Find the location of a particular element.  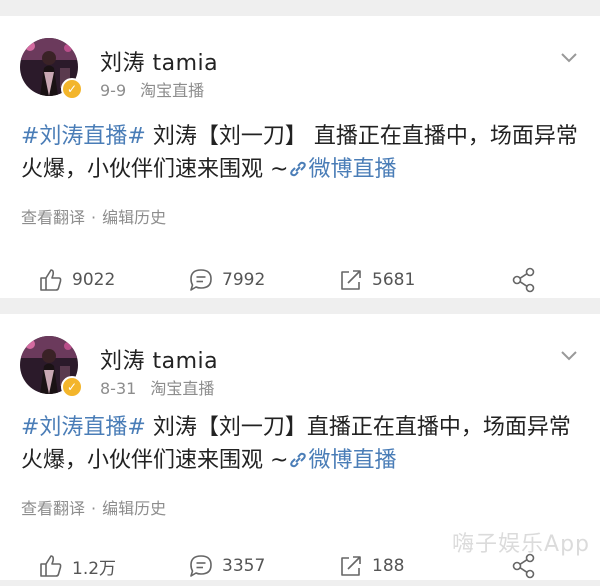

post-meta: 8-31 淘宝直播 is located at coordinates (157, 387).